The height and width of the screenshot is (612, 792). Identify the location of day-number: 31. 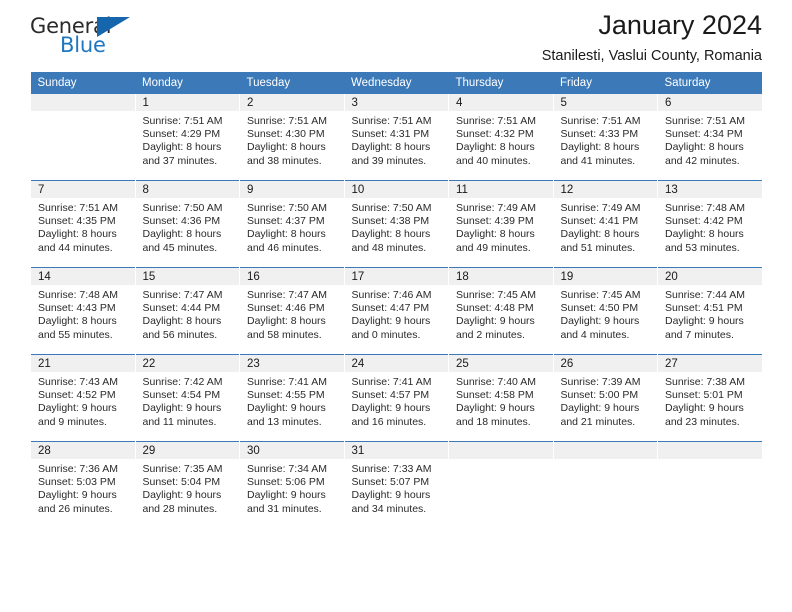
(396, 450).